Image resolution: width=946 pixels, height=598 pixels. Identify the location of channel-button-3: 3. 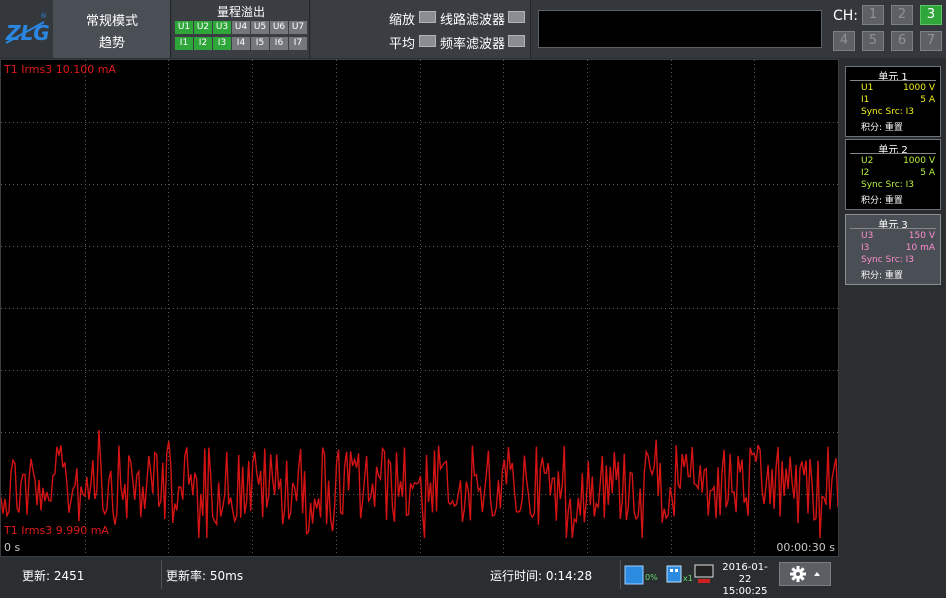
(931, 15).